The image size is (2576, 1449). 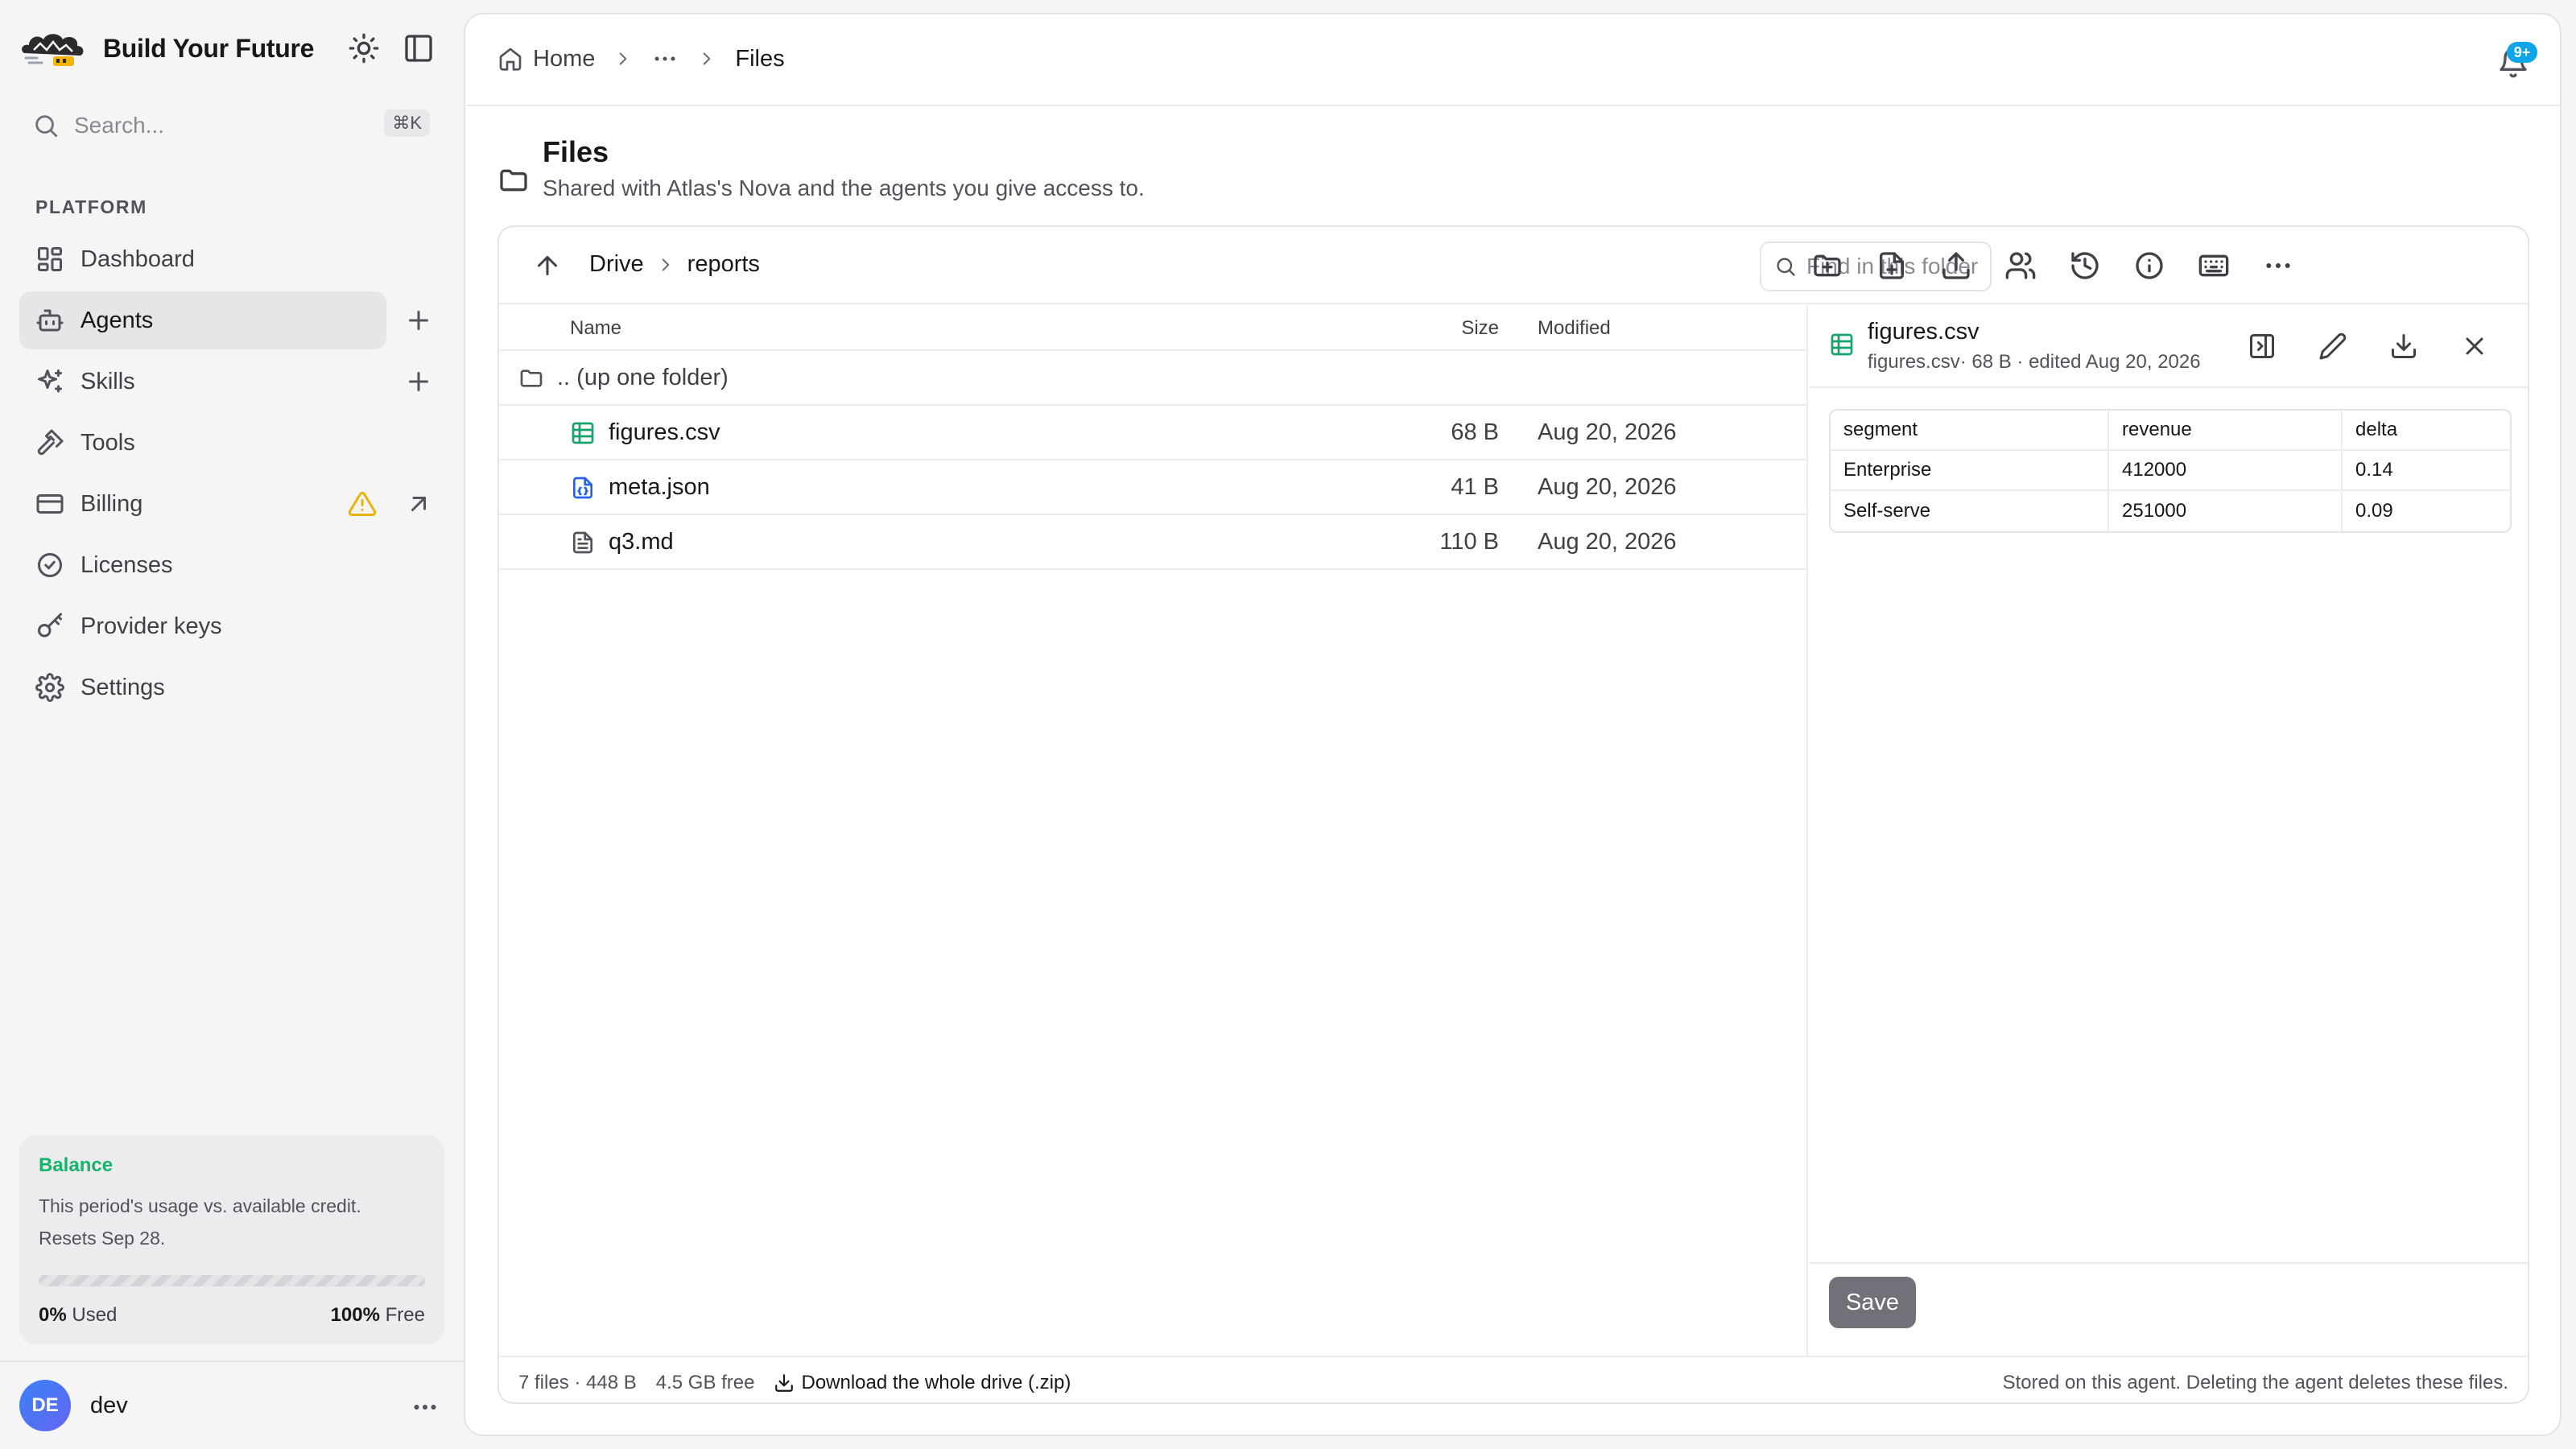 What do you see at coordinates (1970, 471) in the screenshot?
I see `csv-cell: Enterprise` at bounding box center [1970, 471].